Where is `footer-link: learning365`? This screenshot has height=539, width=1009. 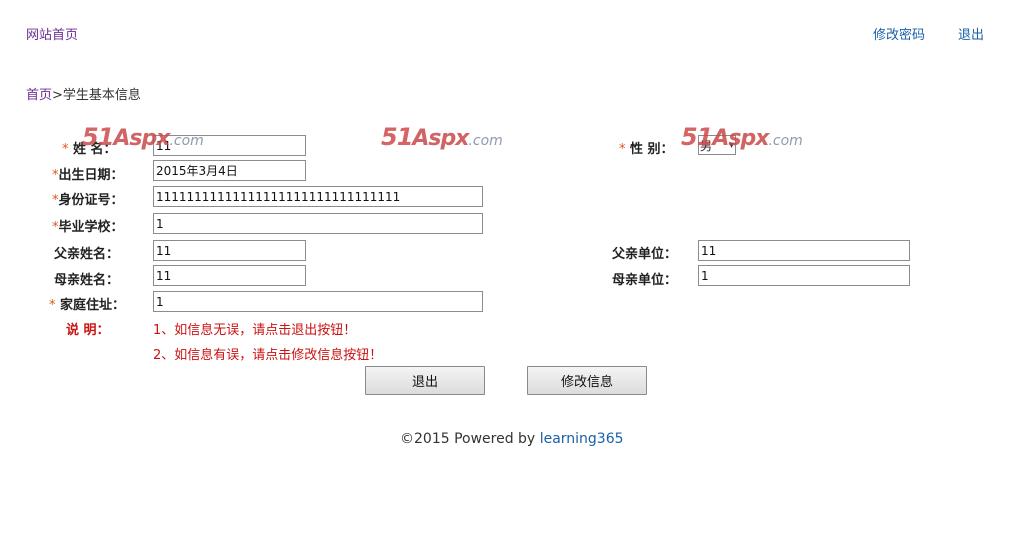
footer-link: learning365 is located at coordinates (582, 439).